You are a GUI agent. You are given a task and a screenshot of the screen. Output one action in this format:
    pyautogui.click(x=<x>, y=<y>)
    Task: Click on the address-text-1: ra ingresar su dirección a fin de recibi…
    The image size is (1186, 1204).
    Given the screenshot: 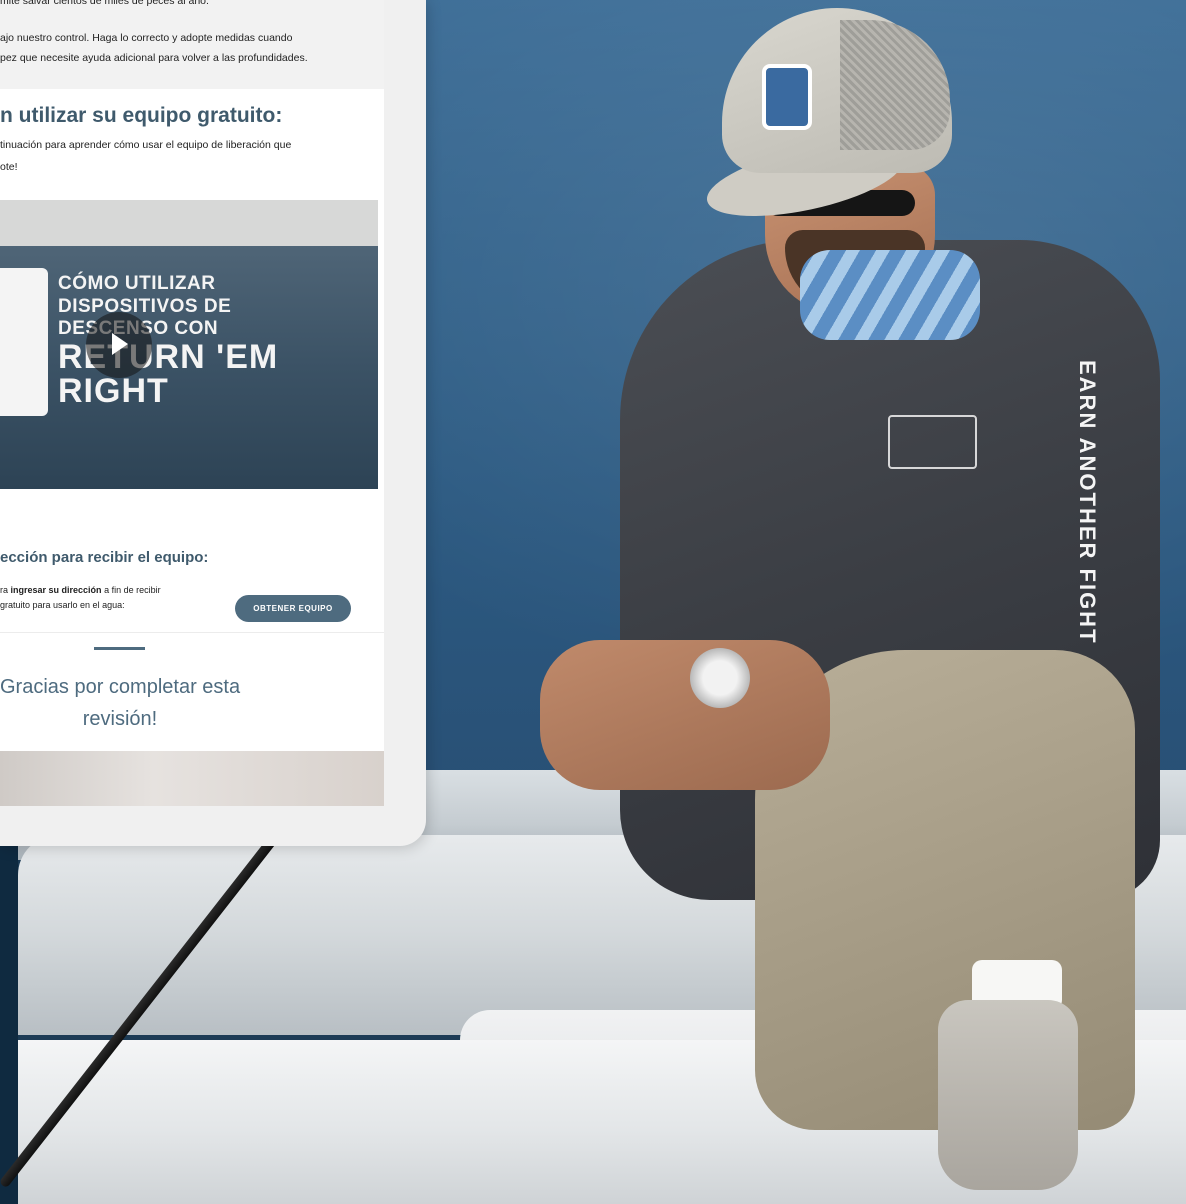 What is the action you would take?
    pyautogui.click(x=80, y=590)
    